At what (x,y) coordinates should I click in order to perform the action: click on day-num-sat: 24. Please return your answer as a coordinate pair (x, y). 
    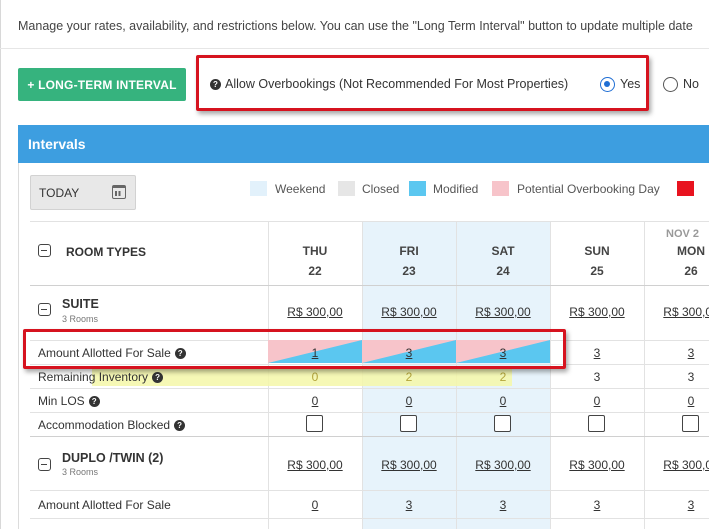
    Looking at the image, I should click on (503, 271).